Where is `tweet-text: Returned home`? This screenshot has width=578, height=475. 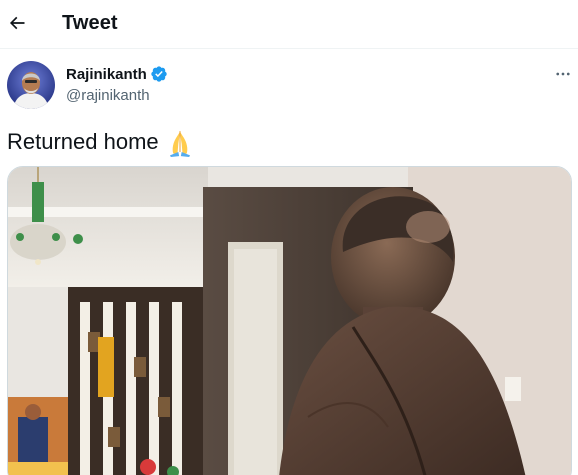
tweet-text: Returned home is located at coordinates (83, 141).